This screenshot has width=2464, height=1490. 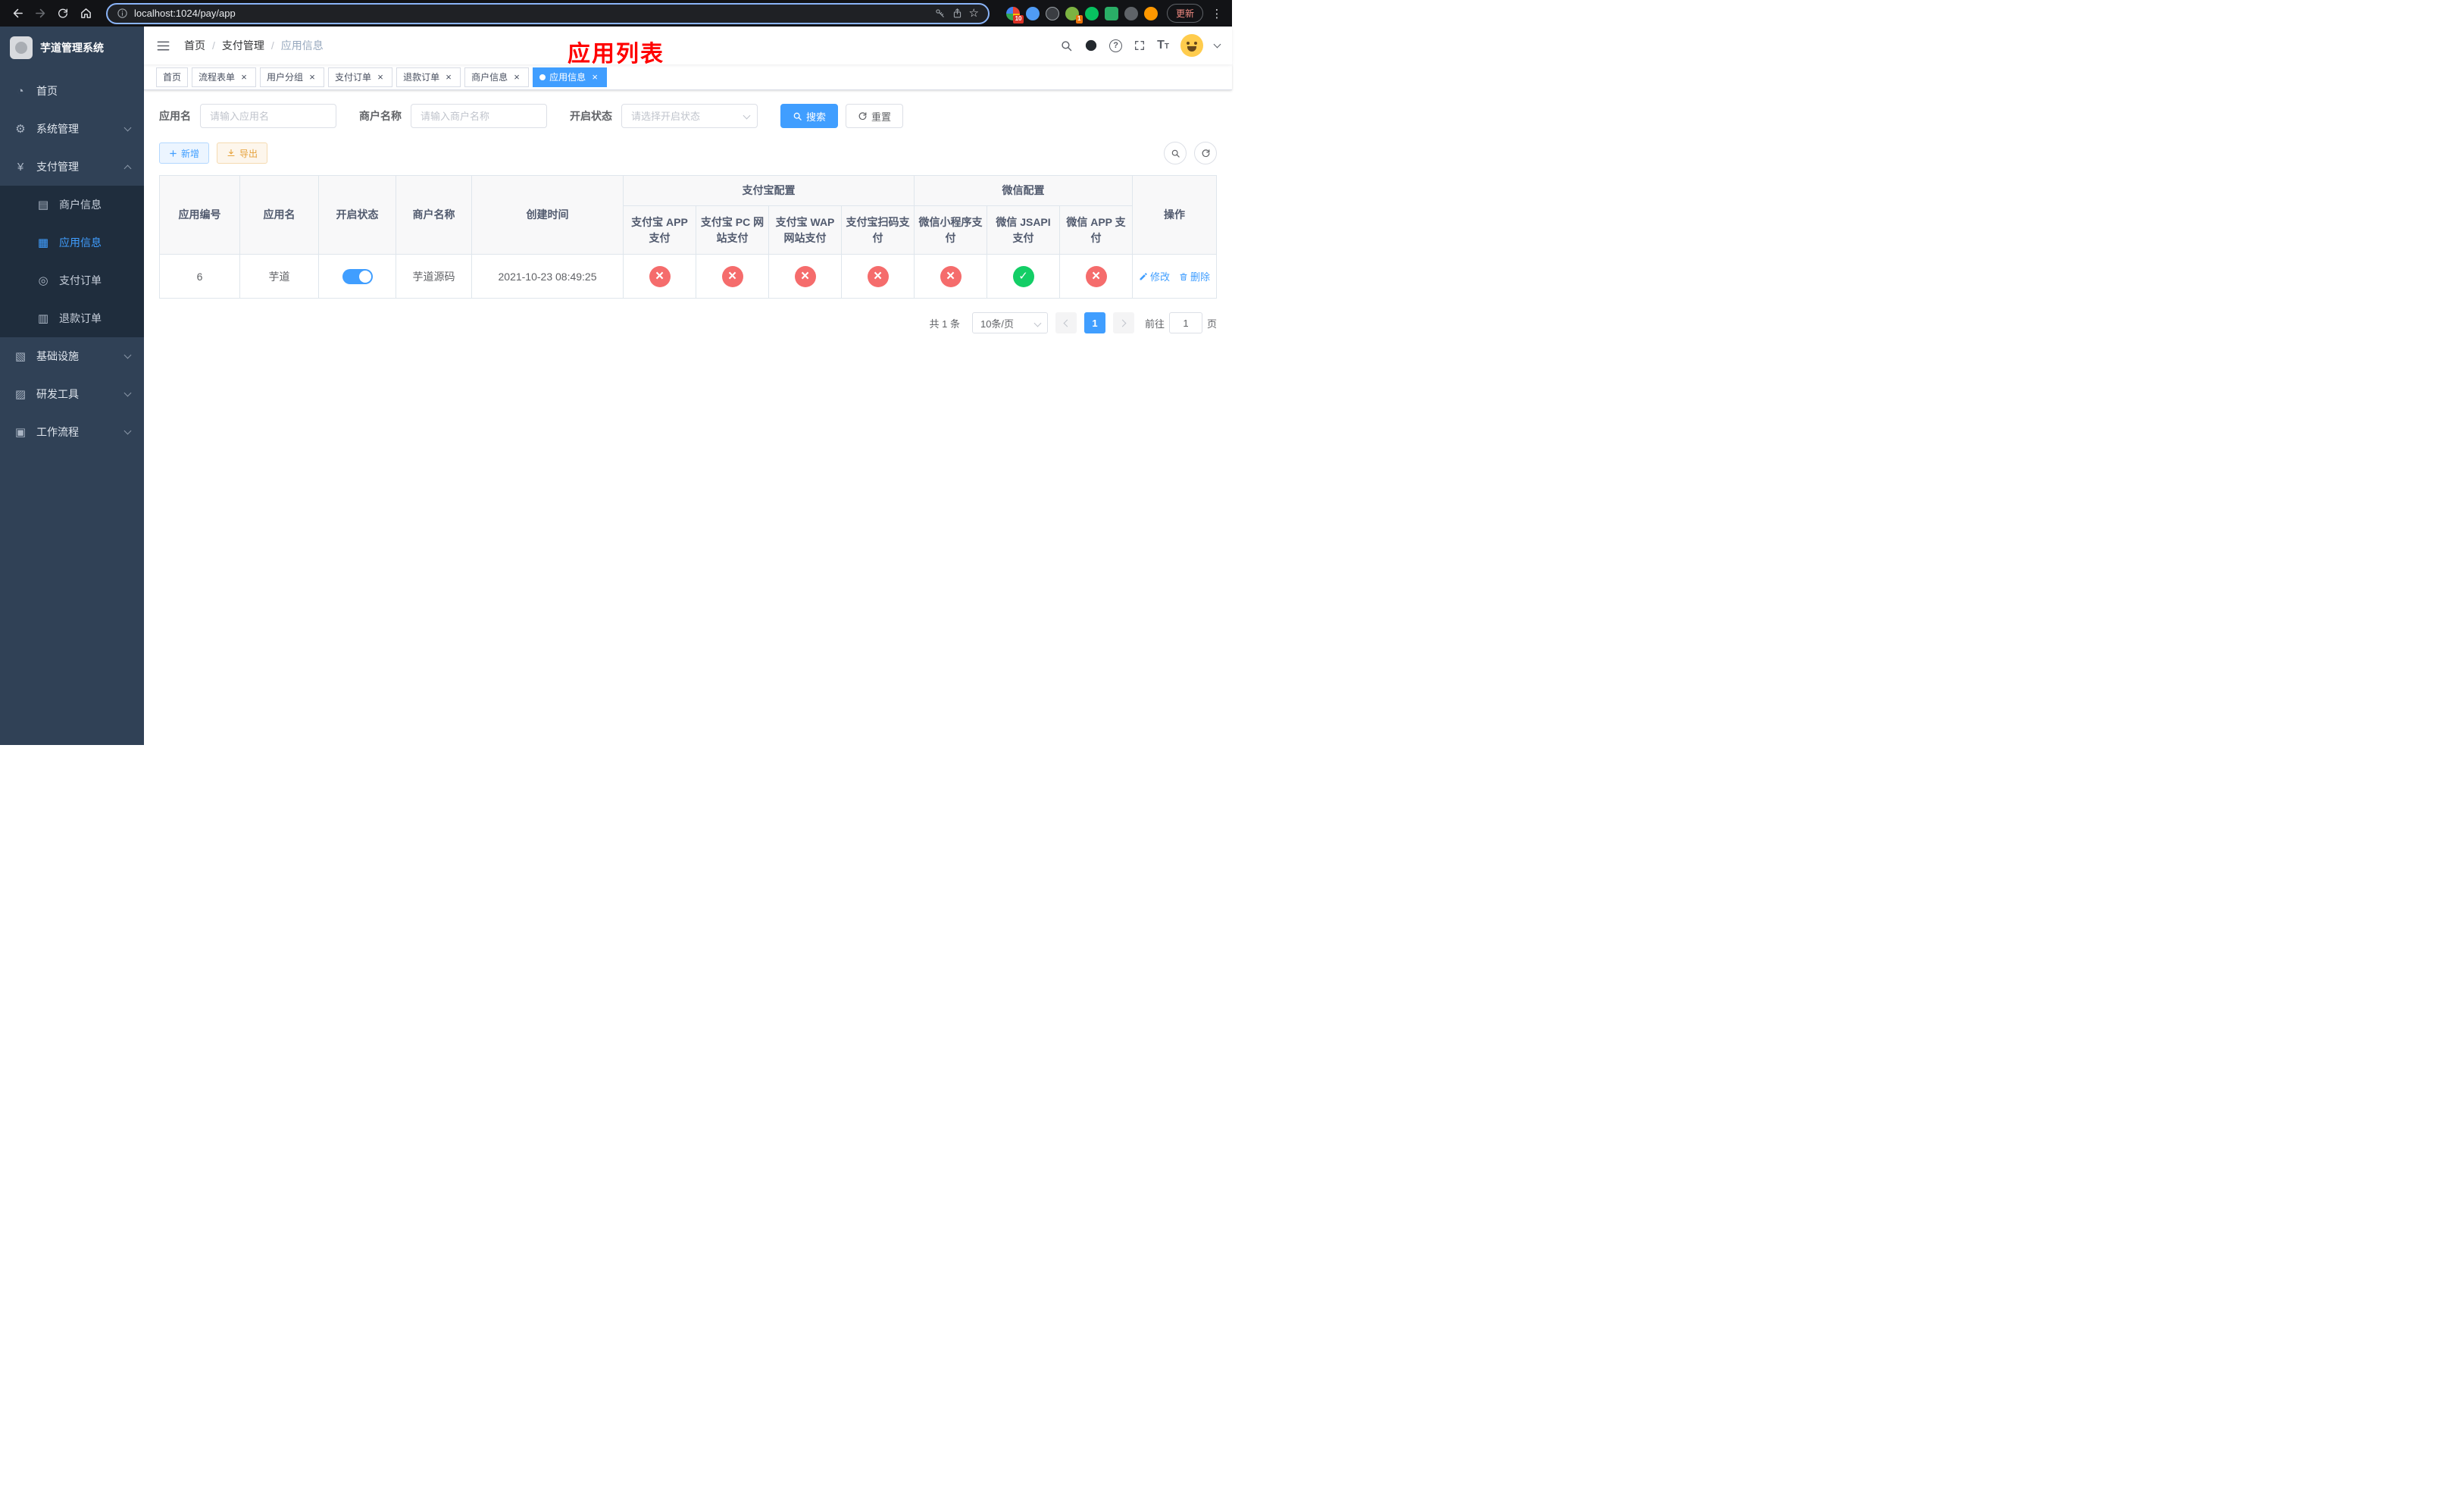 What do you see at coordinates (1140, 45) in the screenshot?
I see `fullscreen-icon` at bounding box center [1140, 45].